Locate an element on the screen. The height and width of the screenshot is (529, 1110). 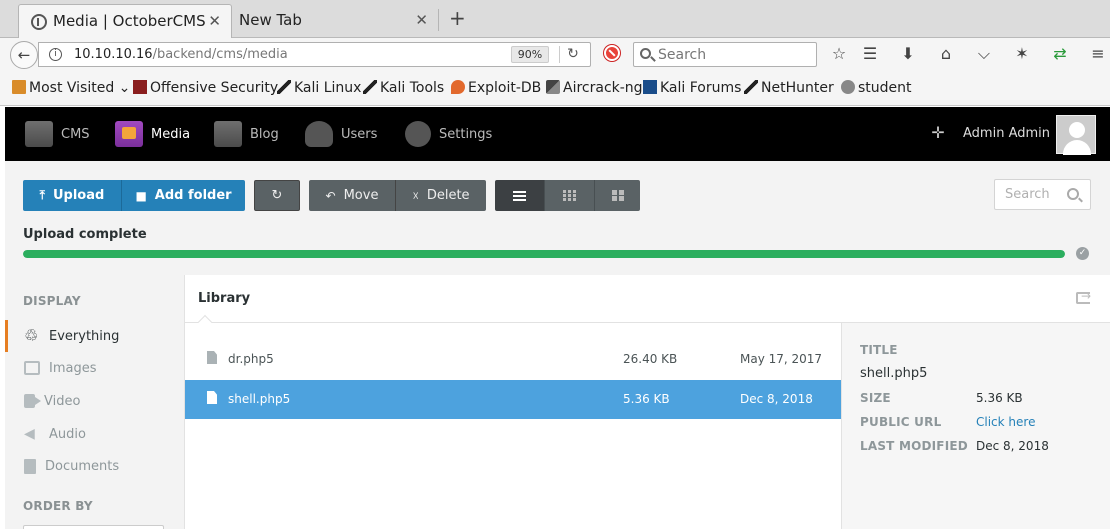
move-button: ↶ Move is located at coordinates (352, 195).